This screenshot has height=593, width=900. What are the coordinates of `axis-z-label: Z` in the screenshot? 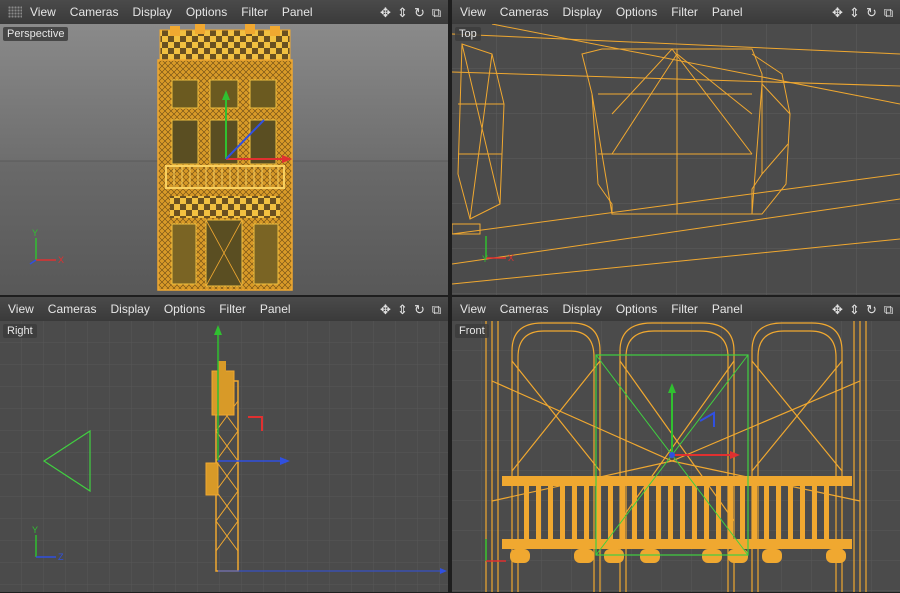 It's located at (61, 557).